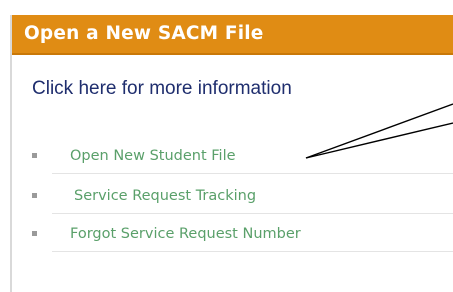 This screenshot has height=292, width=453. I want to click on menu-item-service-request-tracking: Service Request Tracking, so click(240, 201).